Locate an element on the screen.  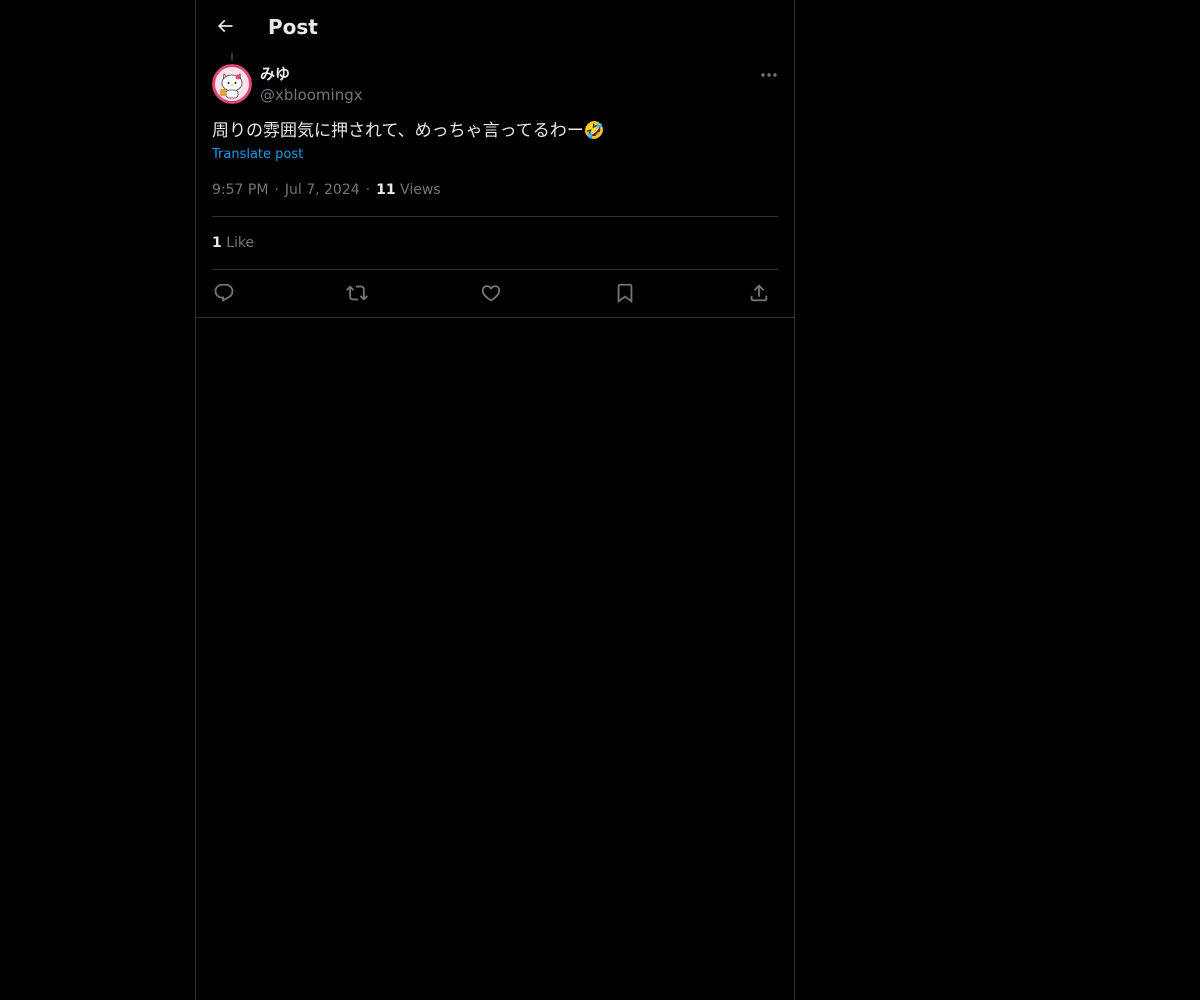
header-bar: Post is located at coordinates (495, 26).